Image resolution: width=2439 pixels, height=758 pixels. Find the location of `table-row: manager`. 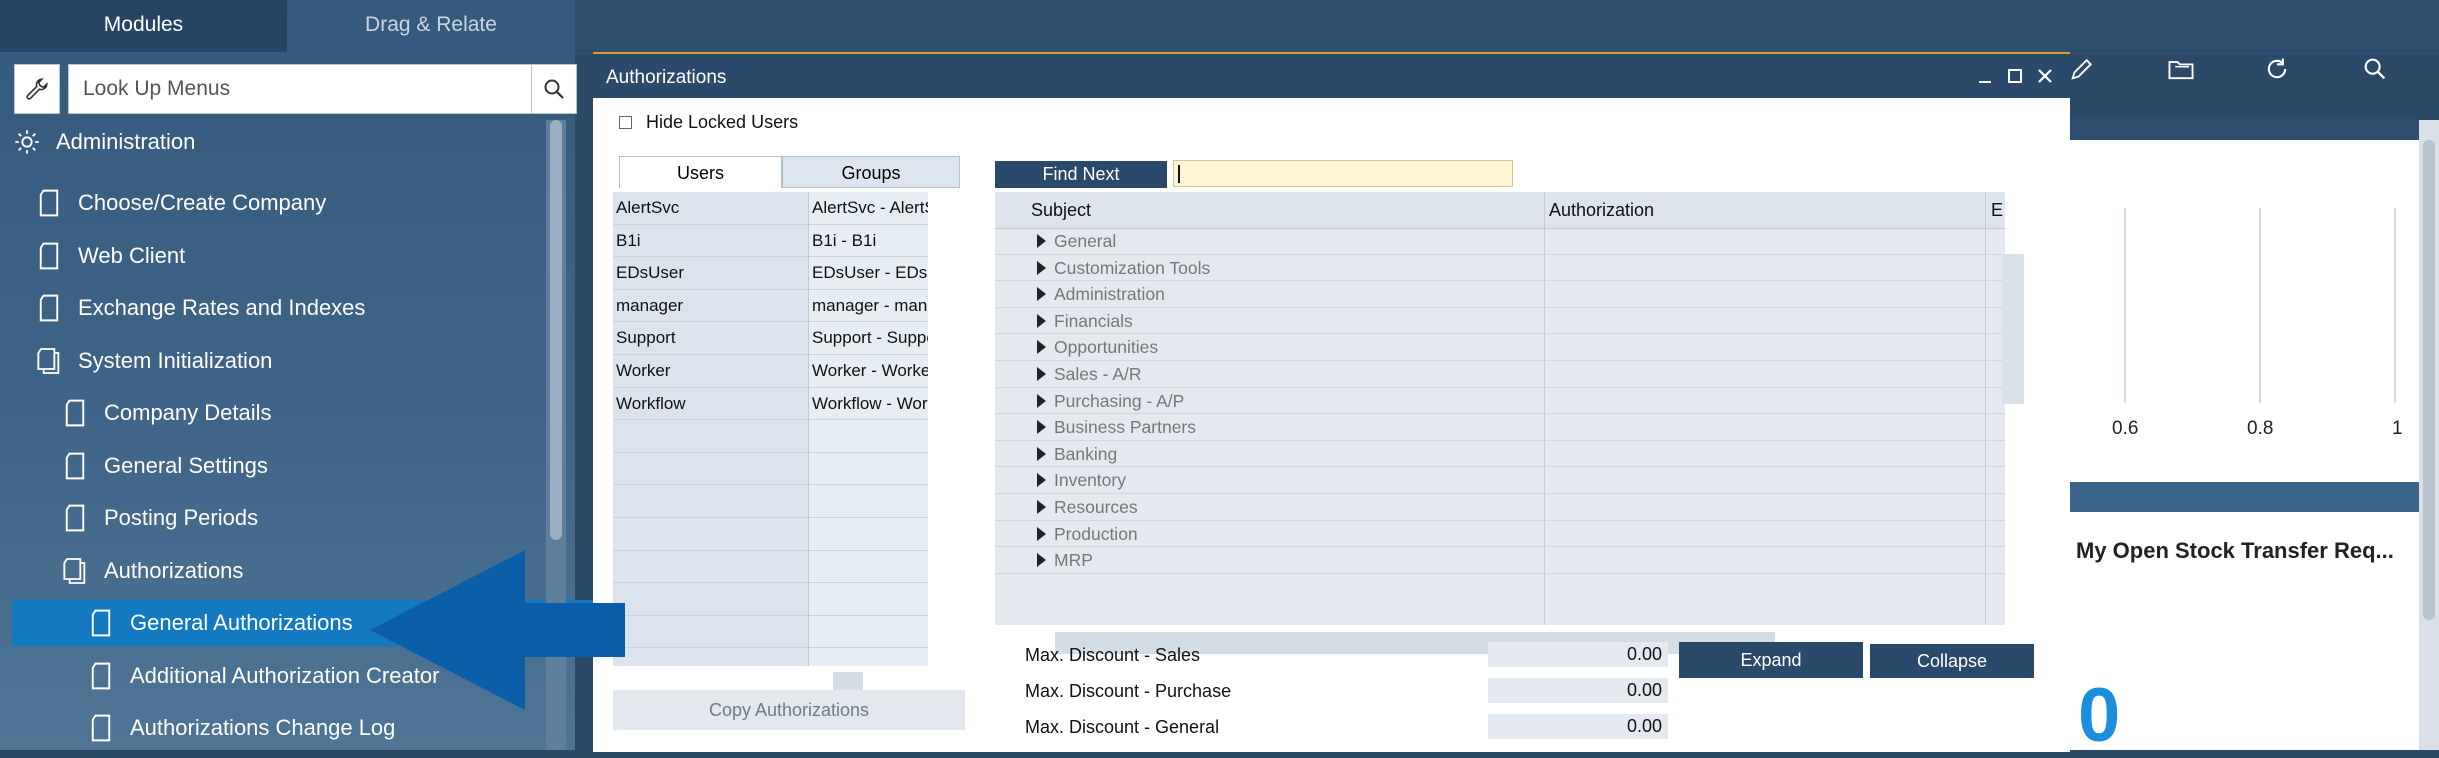

table-row: manager is located at coordinates (710, 306).